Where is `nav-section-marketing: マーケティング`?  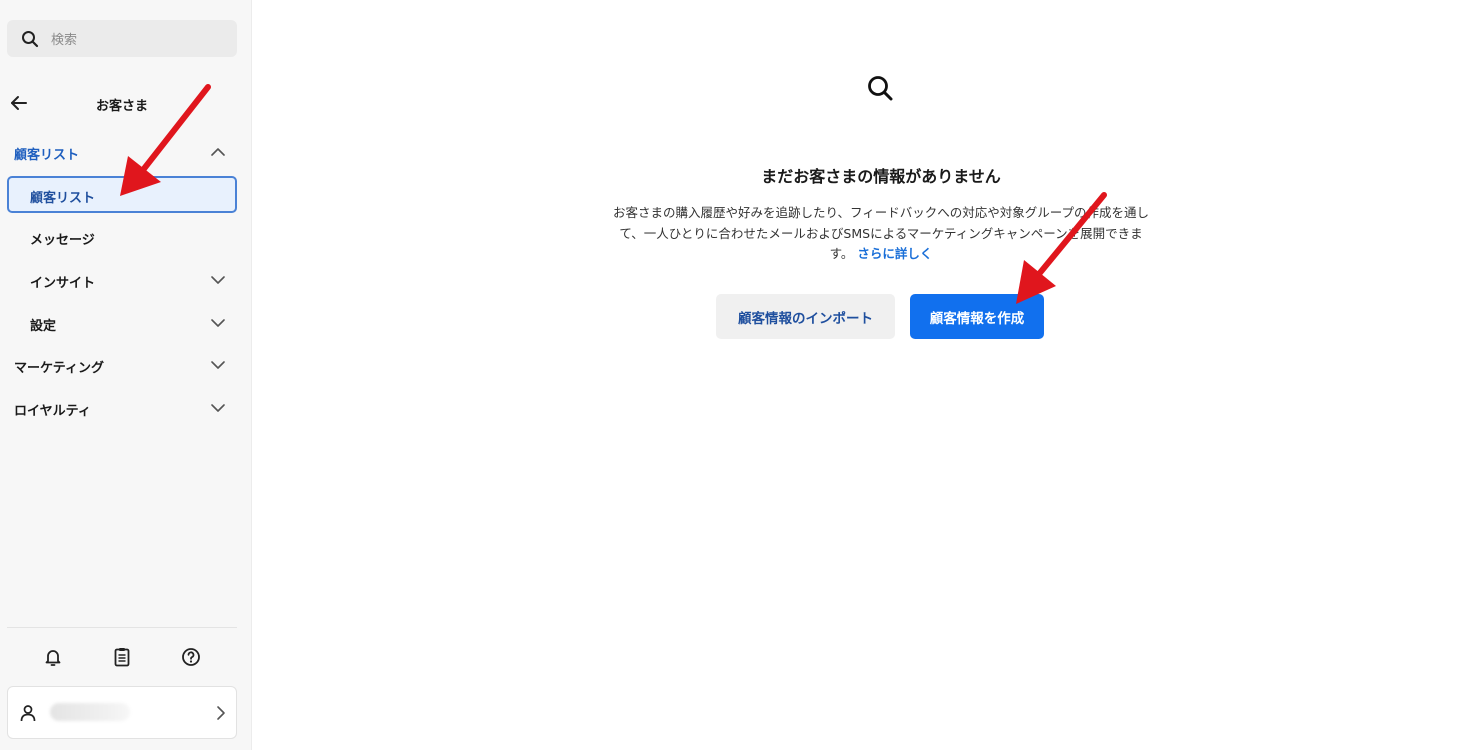
nav-section-marketing: マーケティング is located at coordinates (126, 365).